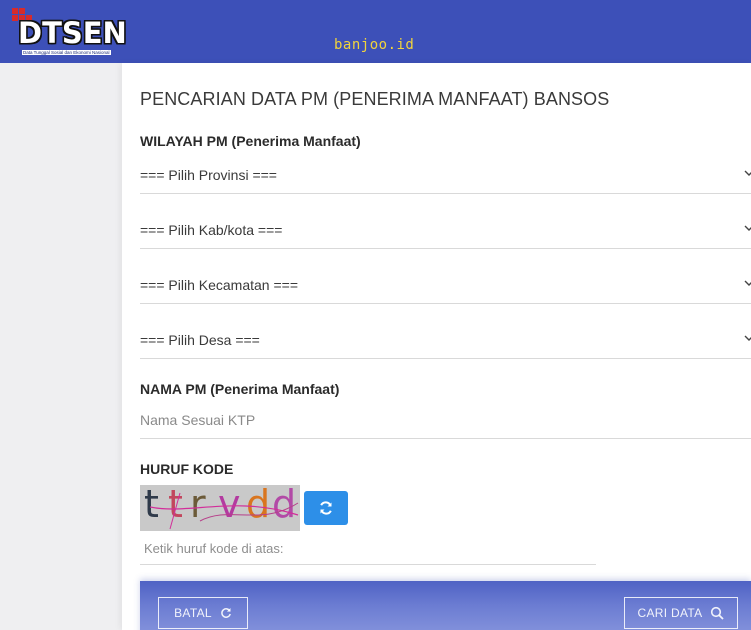  Describe the element at coordinates (193, 613) in the screenshot. I see `cancel-button-label: BATAL` at that location.